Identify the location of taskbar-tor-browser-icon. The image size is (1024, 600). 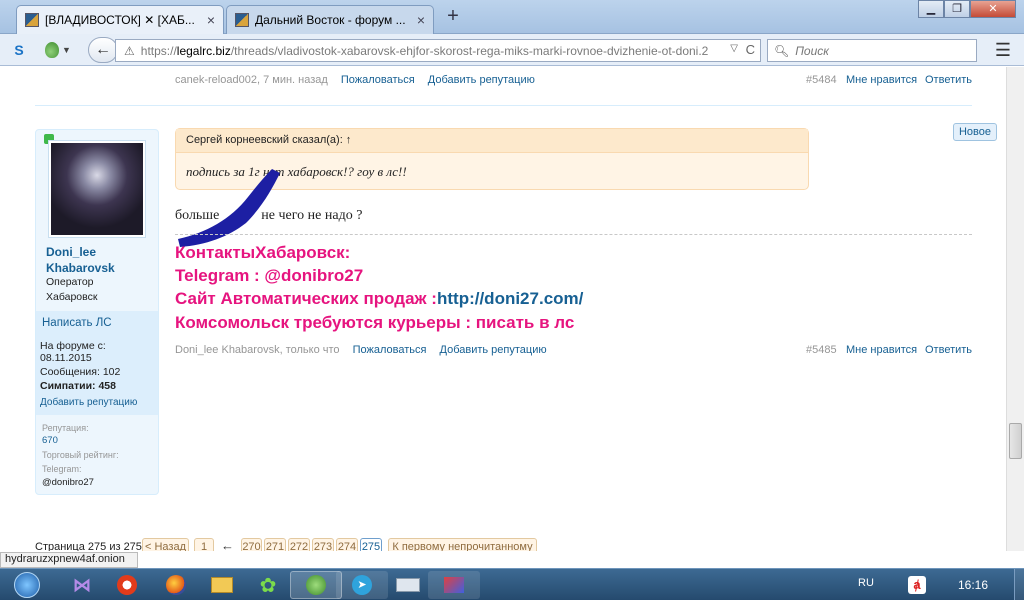
(316, 585).